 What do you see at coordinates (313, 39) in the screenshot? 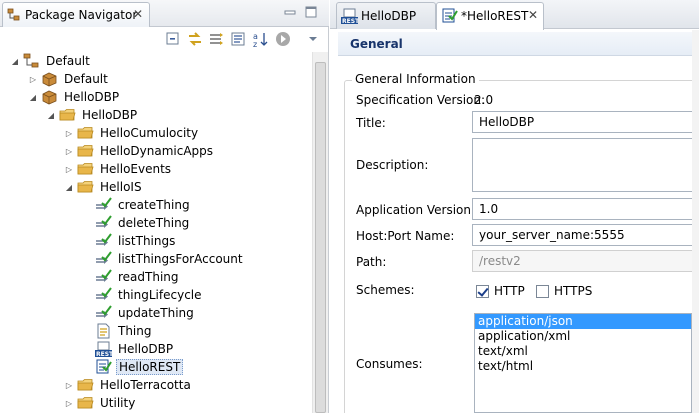
I see `view-menu-icon` at bounding box center [313, 39].